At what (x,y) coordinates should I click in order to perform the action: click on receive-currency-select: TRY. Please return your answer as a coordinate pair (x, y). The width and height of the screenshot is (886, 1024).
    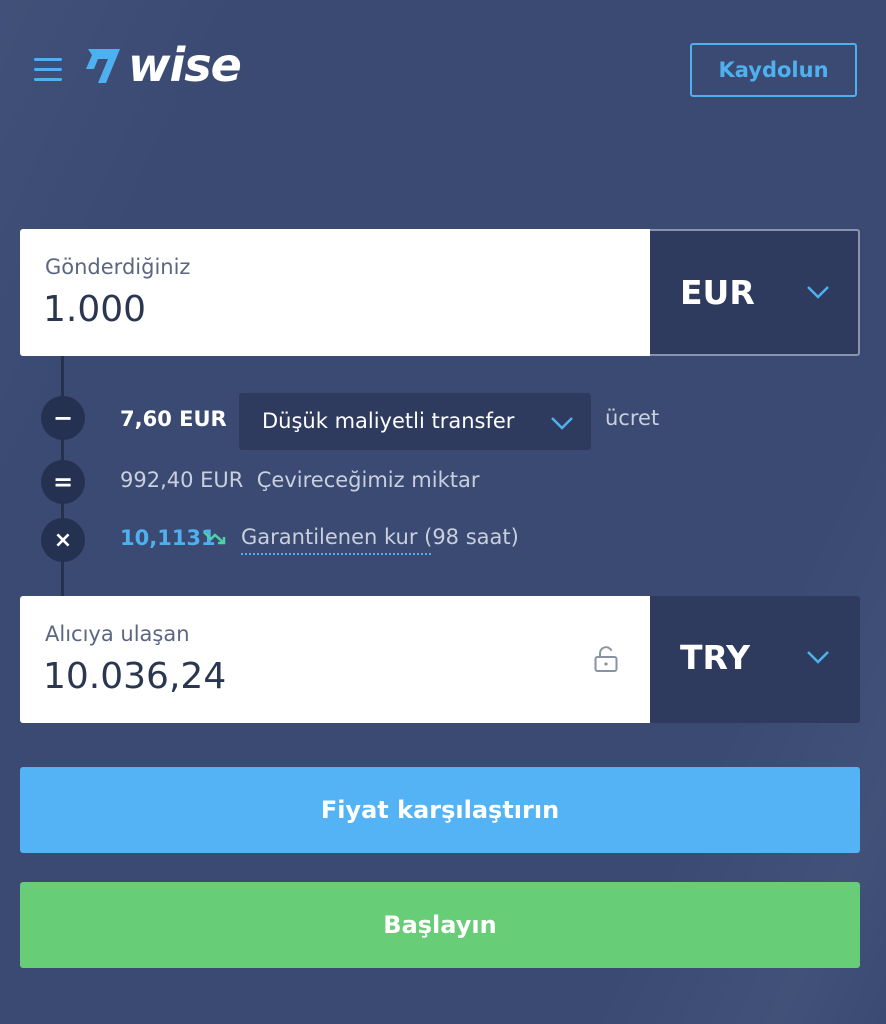
    Looking at the image, I should click on (755, 659).